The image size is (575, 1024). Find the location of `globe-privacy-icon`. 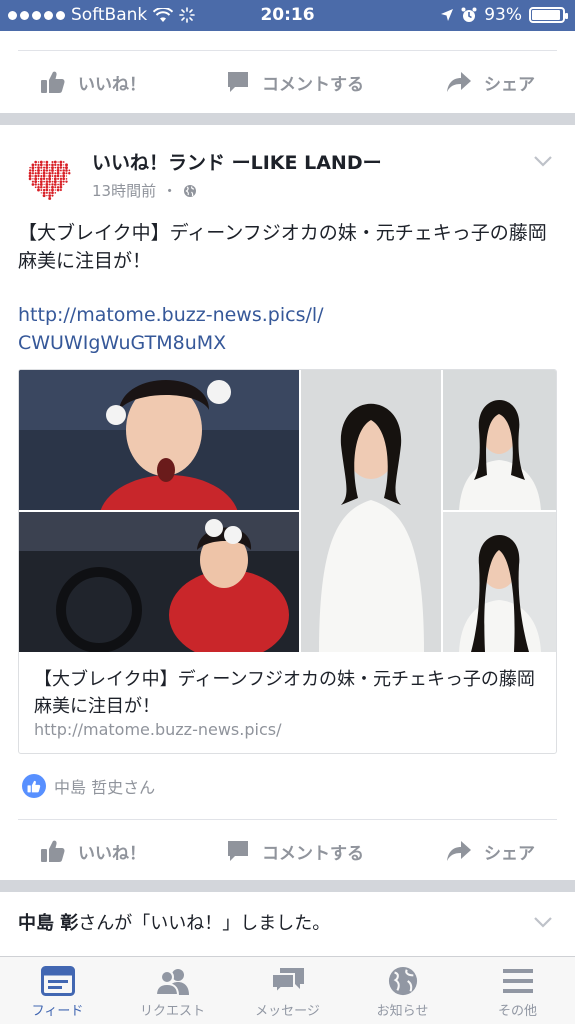

globe-privacy-icon is located at coordinates (190, 190).